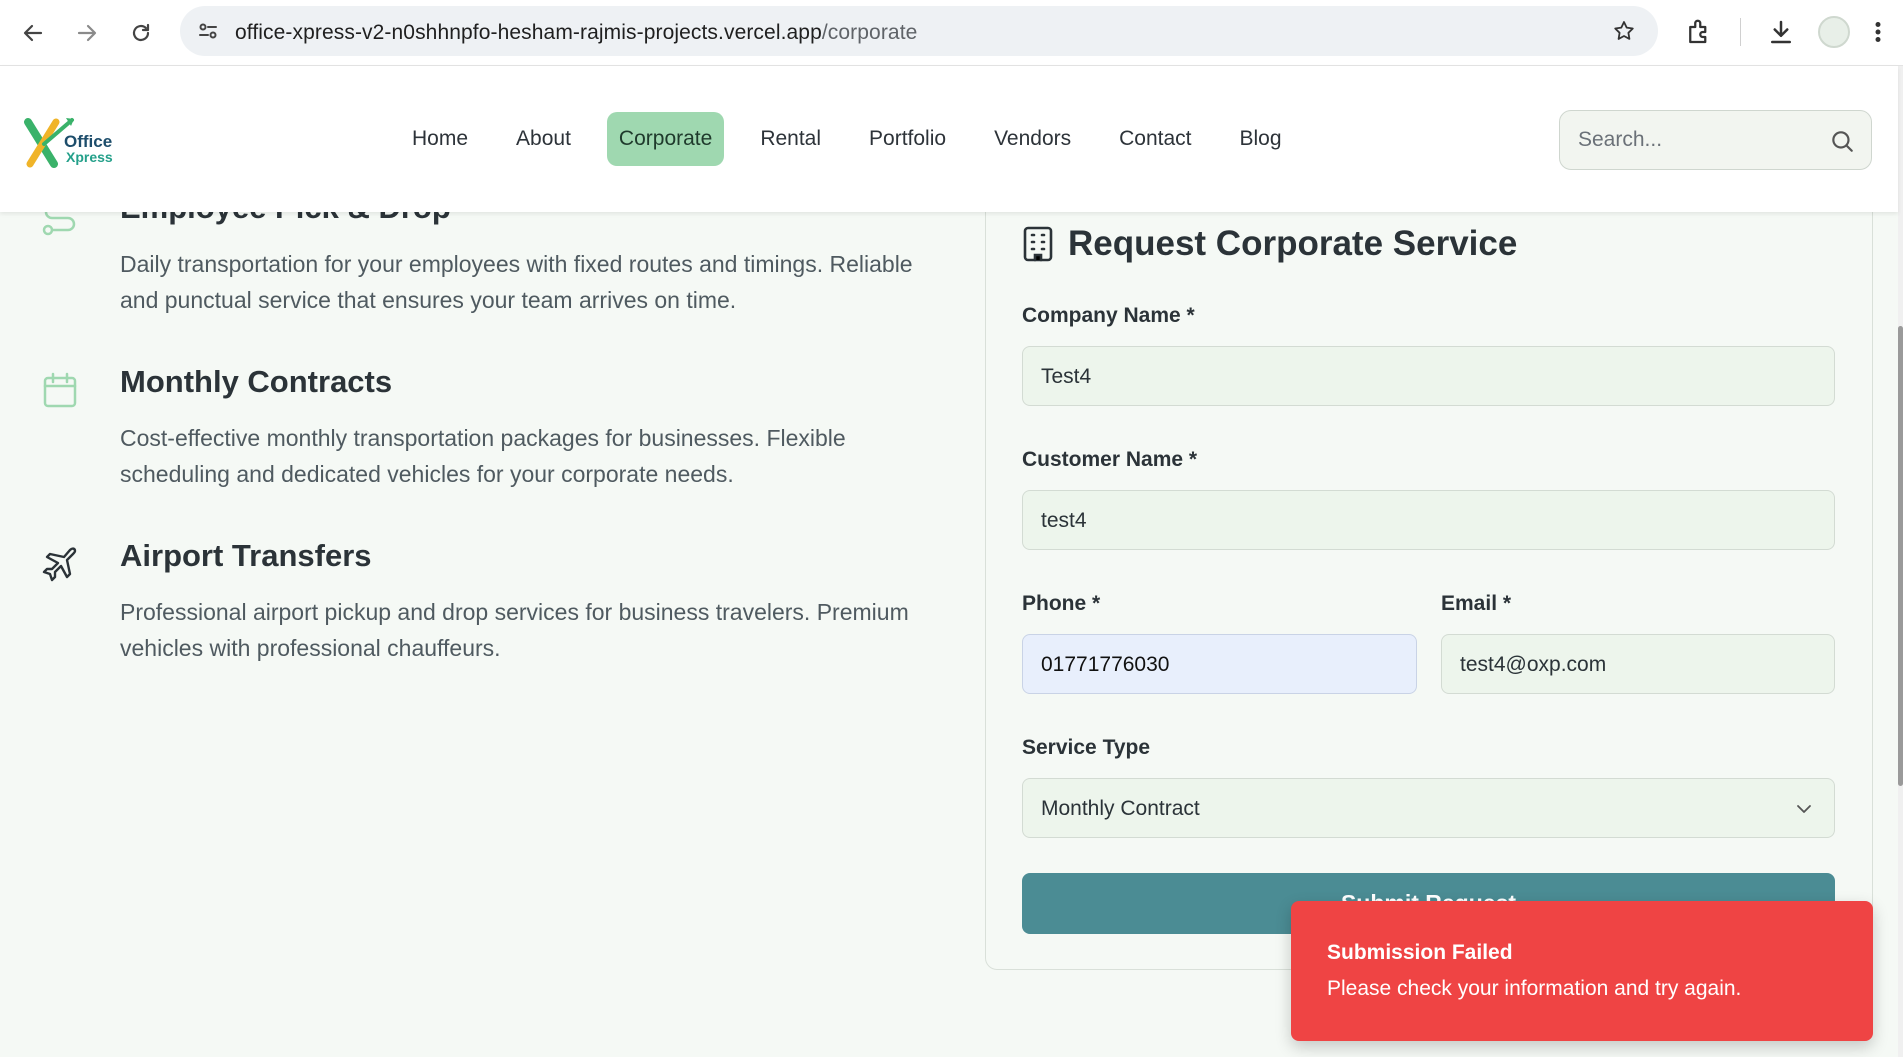 This screenshot has width=1903, height=1057. I want to click on site-info-icon, so click(208, 31).